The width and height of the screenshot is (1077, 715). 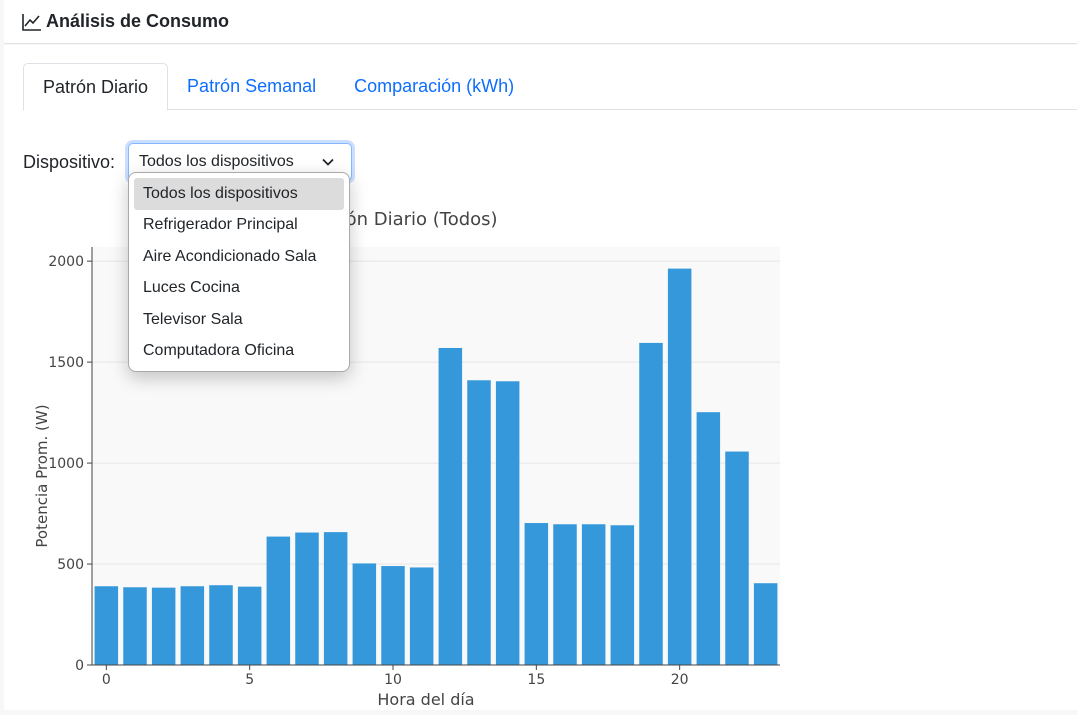 I want to click on page-title: Análisis de Consumo, so click(x=138, y=21).